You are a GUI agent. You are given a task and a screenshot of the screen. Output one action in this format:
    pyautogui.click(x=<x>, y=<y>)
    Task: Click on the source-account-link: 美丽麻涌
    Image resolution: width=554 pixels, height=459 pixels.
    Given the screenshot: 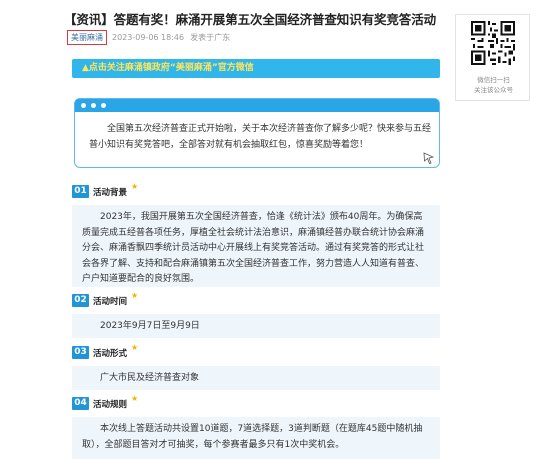 What is the action you would take?
    pyautogui.click(x=87, y=37)
    